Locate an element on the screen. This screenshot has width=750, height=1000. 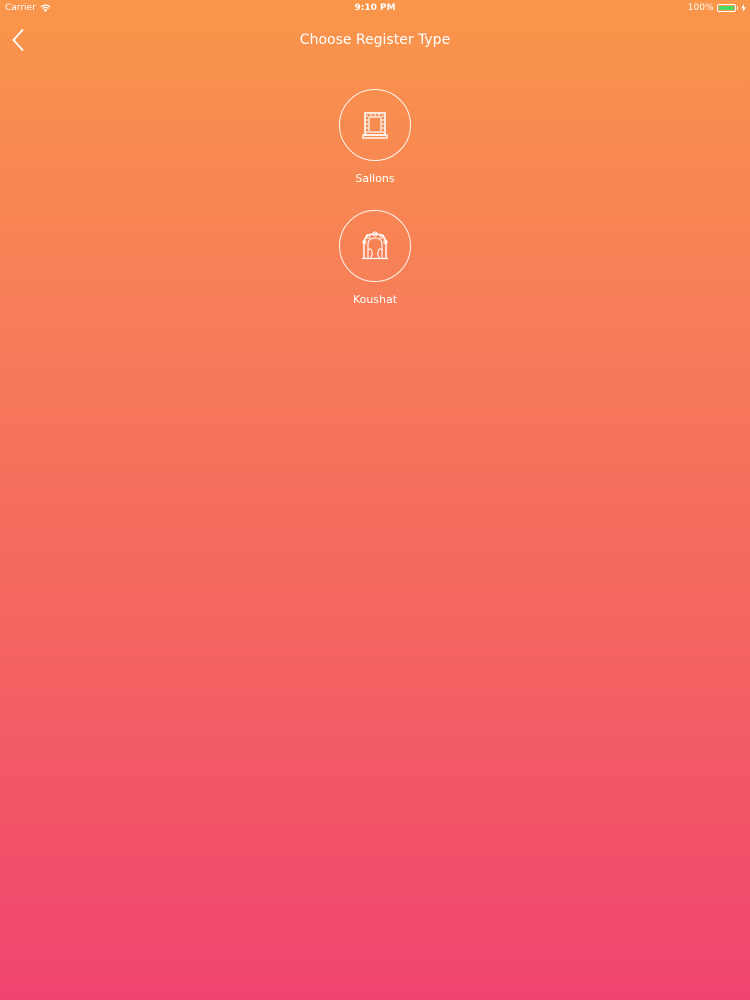
status-right: 100% is located at coordinates (717, 8).